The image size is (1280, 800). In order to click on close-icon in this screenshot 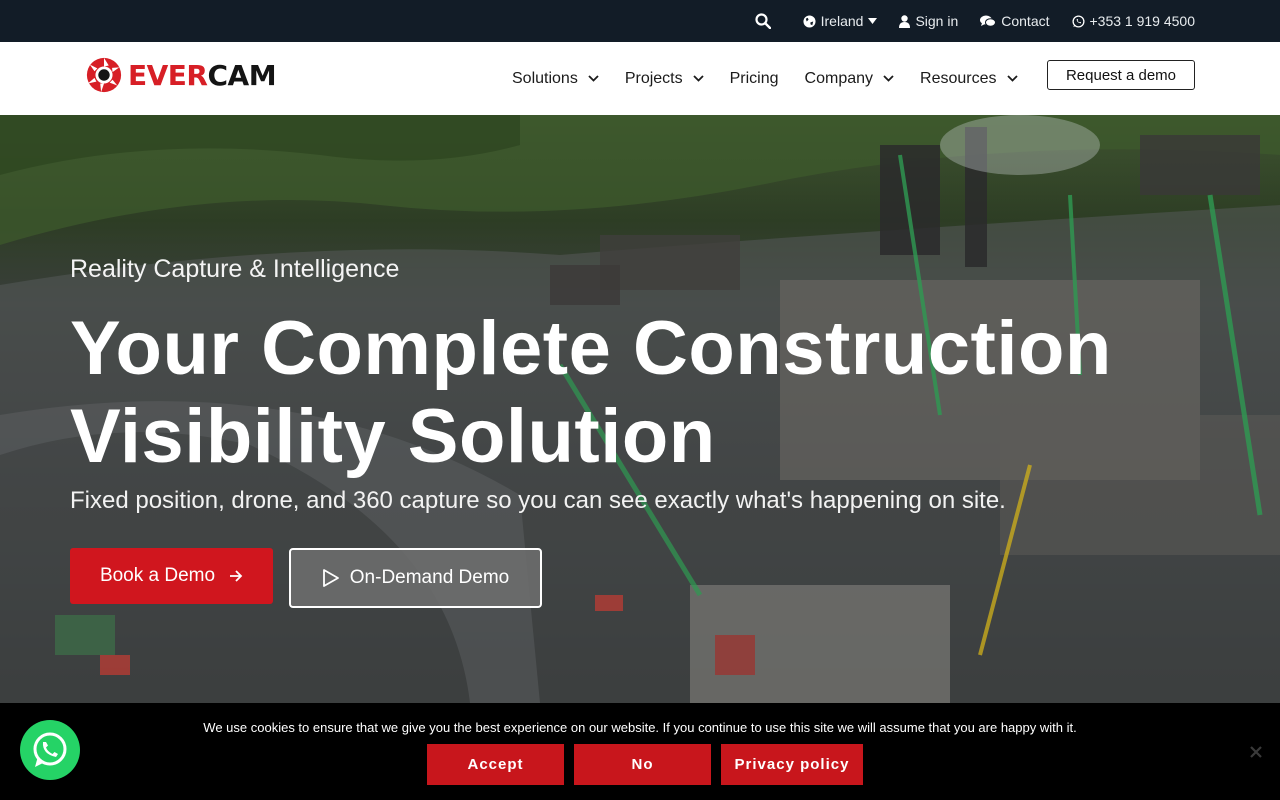, I will do `click(1256, 752)`.